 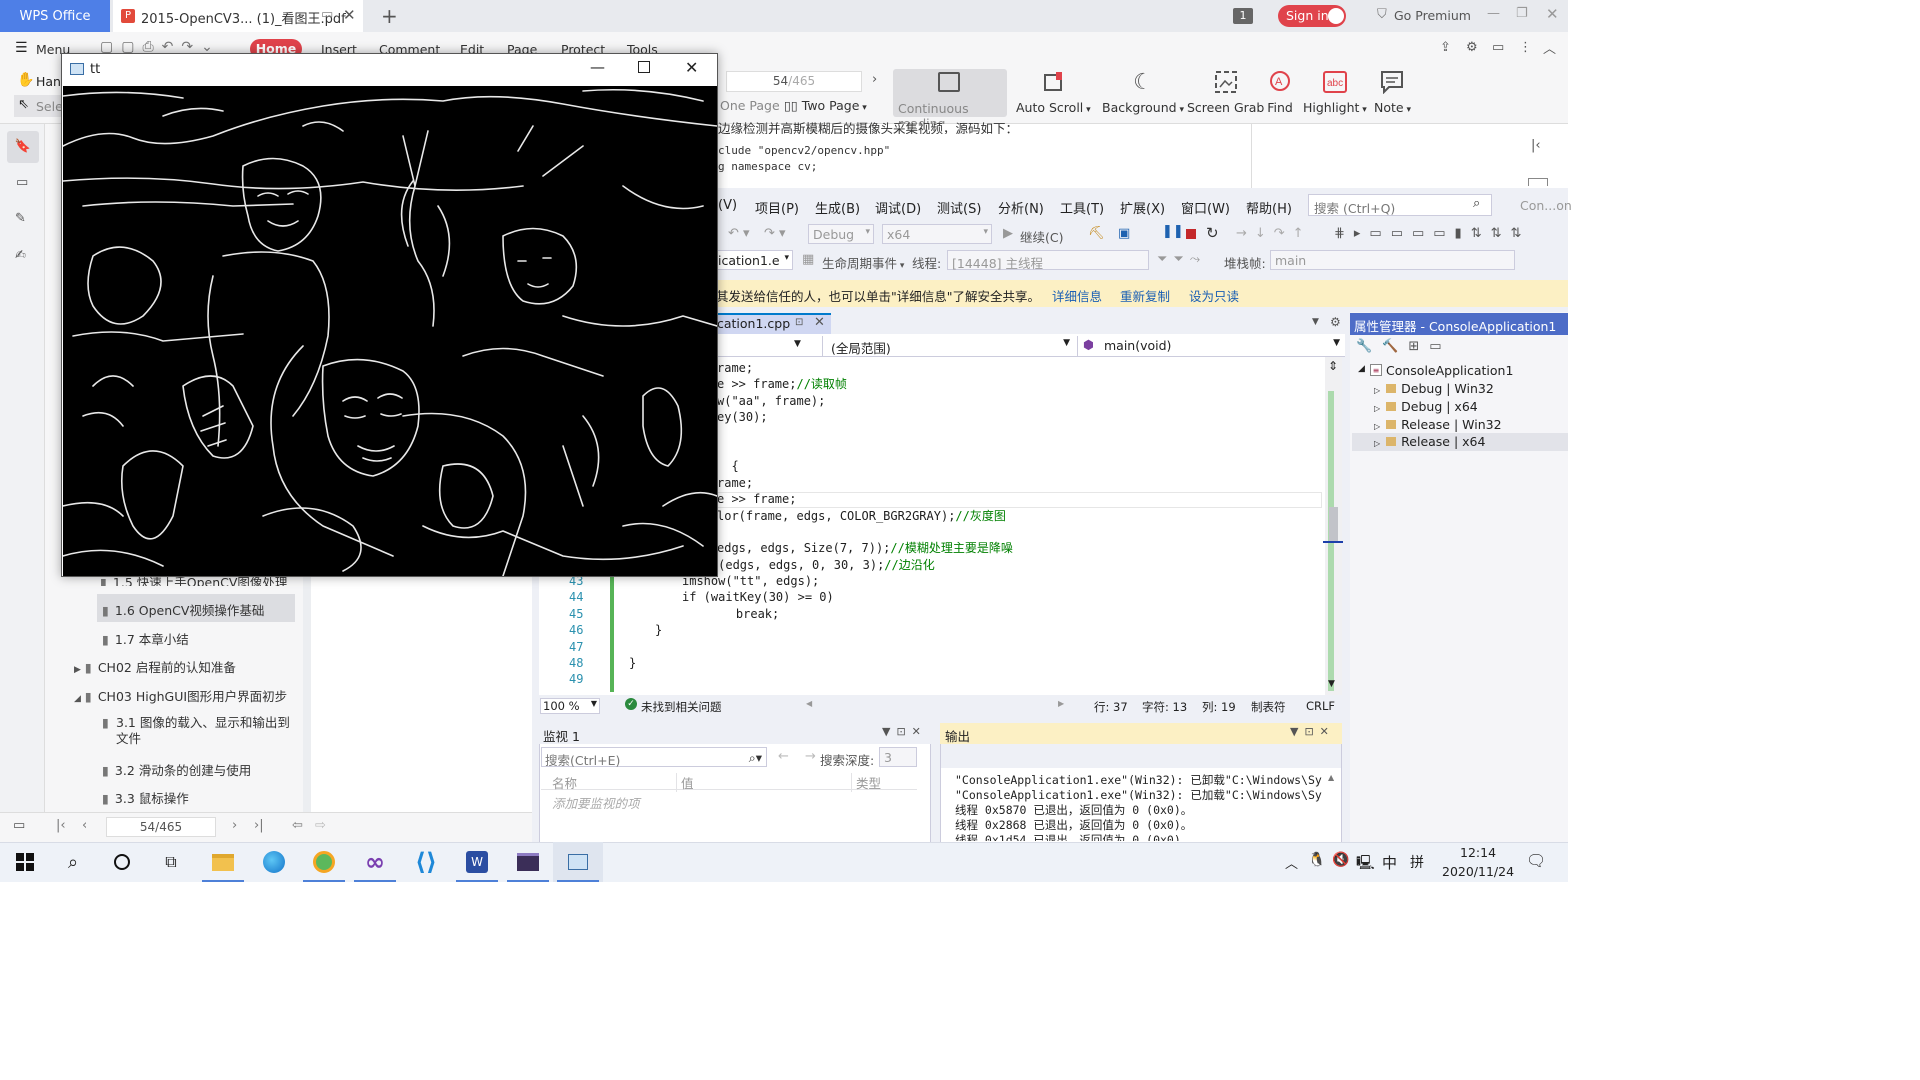 I want to click on property-root: ConsoleApplication1, so click(x=1449, y=370).